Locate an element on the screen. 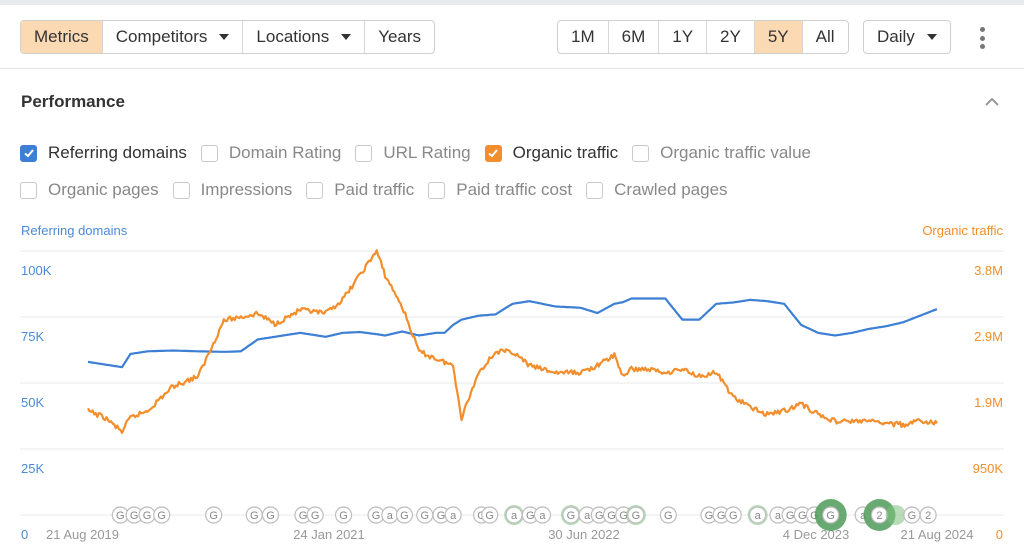  range-label: 1M is located at coordinates (583, 36).